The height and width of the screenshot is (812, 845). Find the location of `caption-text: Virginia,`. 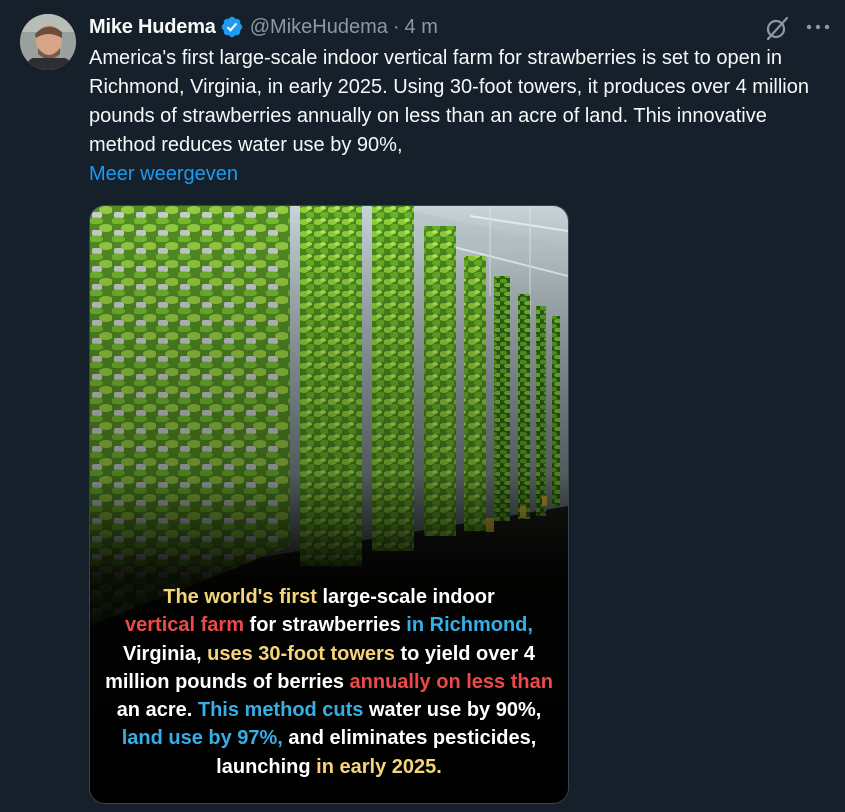

caption-text: Virginia, is located at coordinates (165, 653).